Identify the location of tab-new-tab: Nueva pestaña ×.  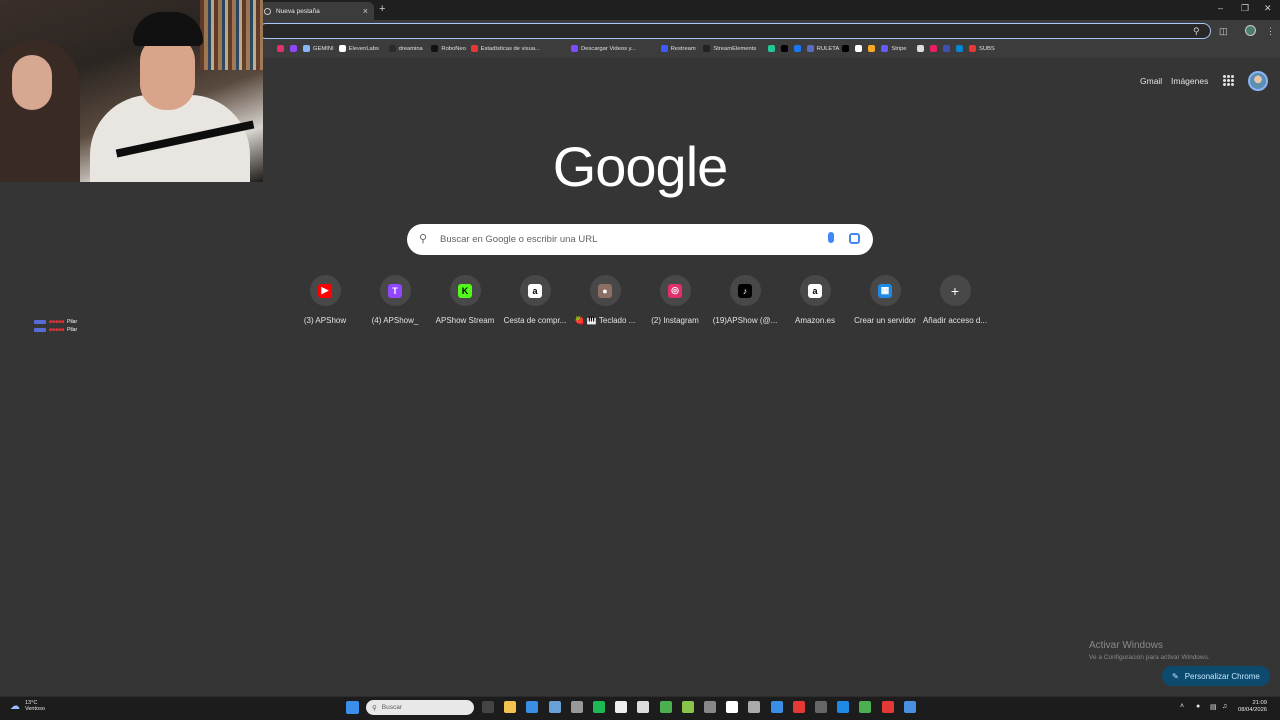
(316, 11).